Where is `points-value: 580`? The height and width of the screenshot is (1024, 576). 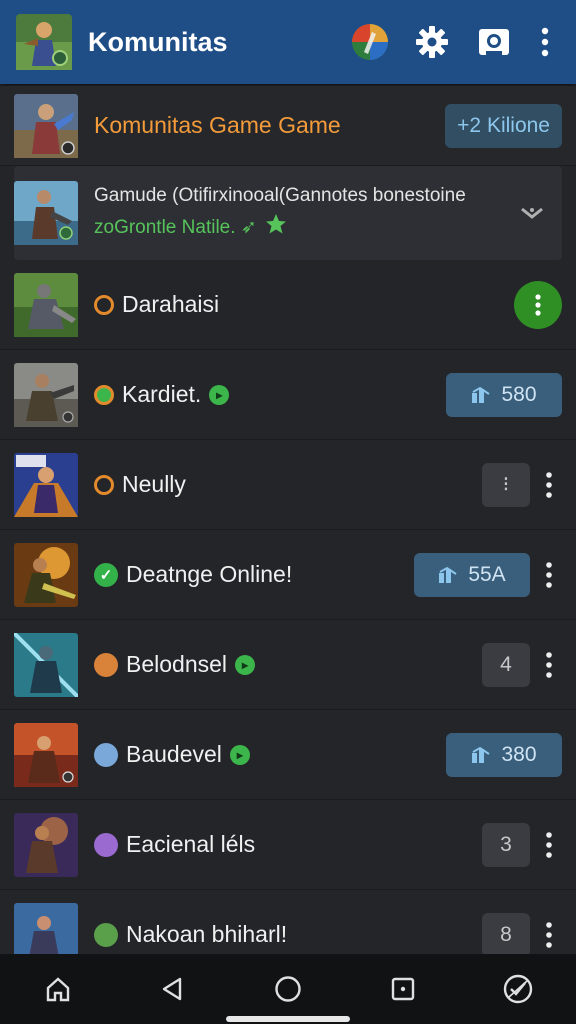 points-value: 580 is located at coordinates (519, 394).